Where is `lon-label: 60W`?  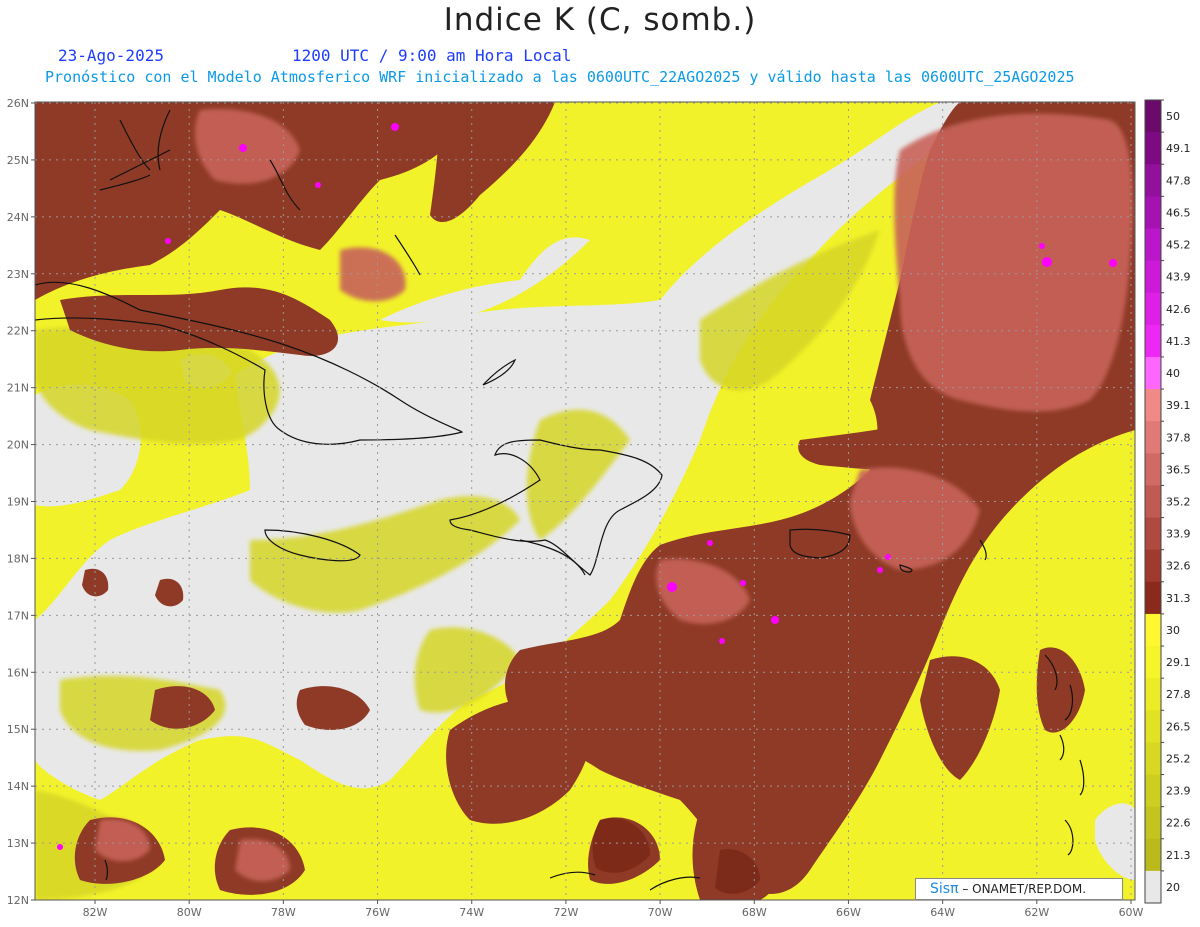 lon-label: 60W is located at coordinates (1131, 912).